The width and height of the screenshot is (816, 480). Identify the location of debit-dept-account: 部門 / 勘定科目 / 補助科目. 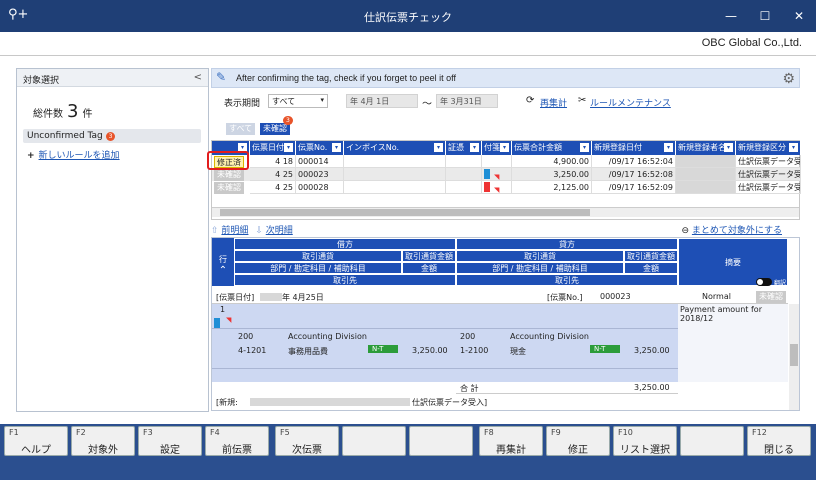
(318, 268).